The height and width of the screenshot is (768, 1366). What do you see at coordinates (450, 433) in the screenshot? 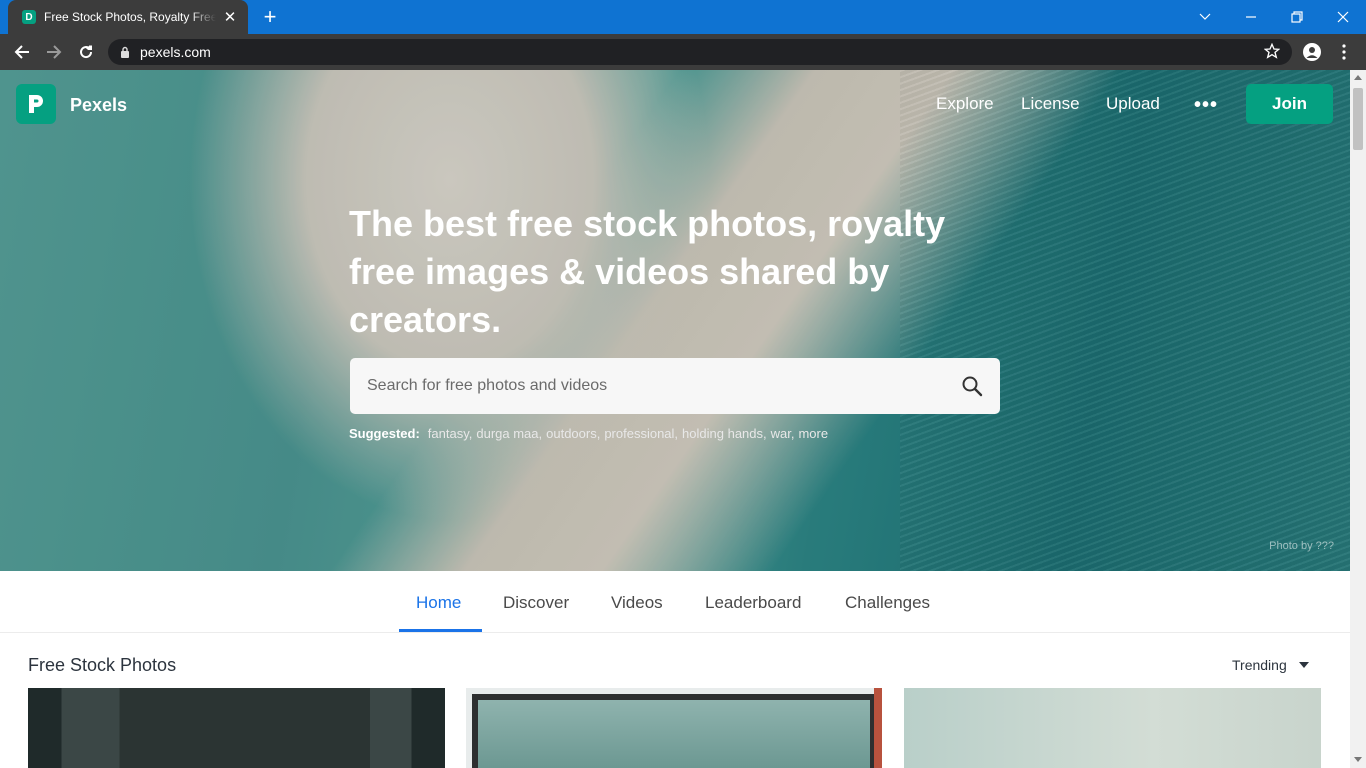
I see `suggestion-link: fantasy,` at bounding box center [450, 433].